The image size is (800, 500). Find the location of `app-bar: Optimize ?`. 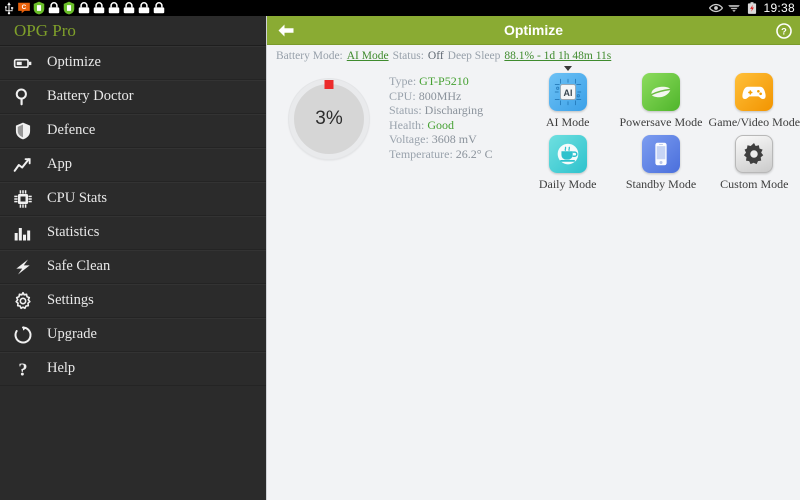

app-bar: Optimize ? is located at coordinates (533, 30).